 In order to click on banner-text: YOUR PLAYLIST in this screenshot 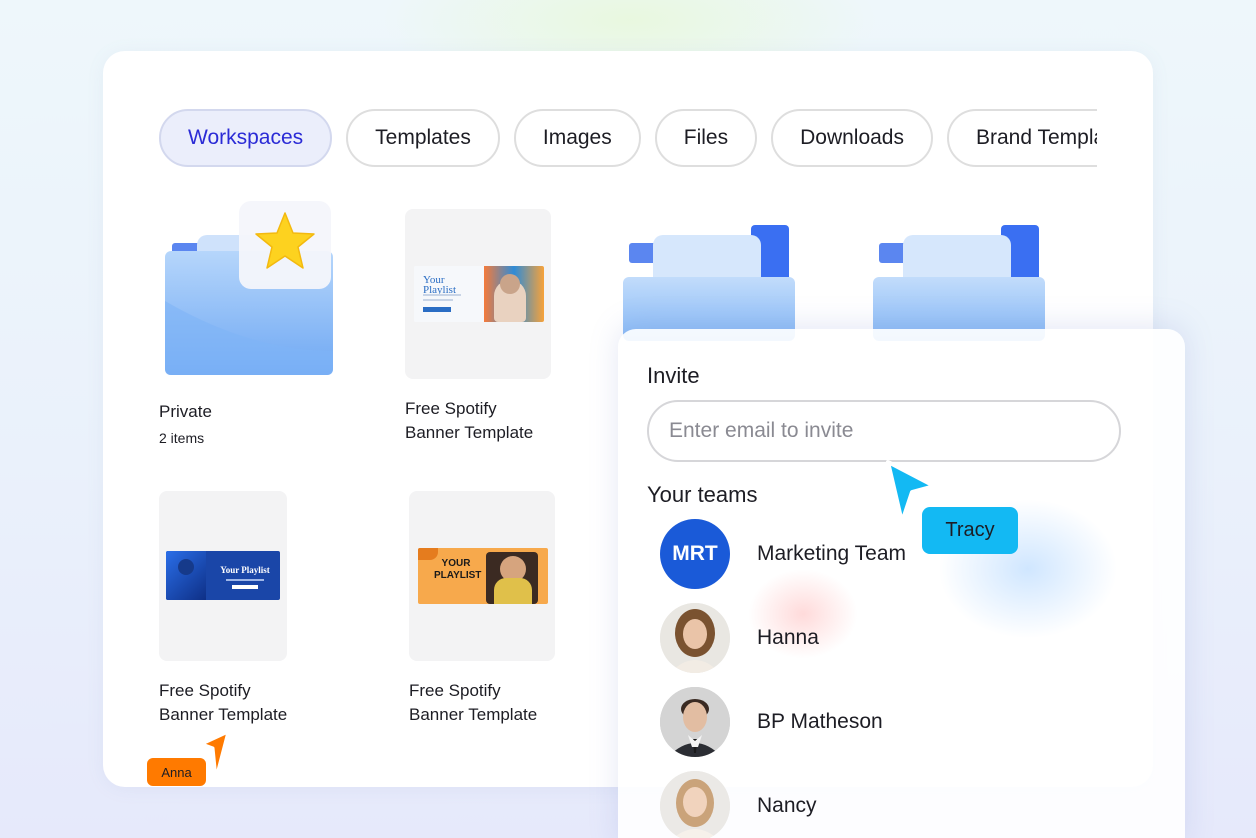, I will do `click(458, 569)`.